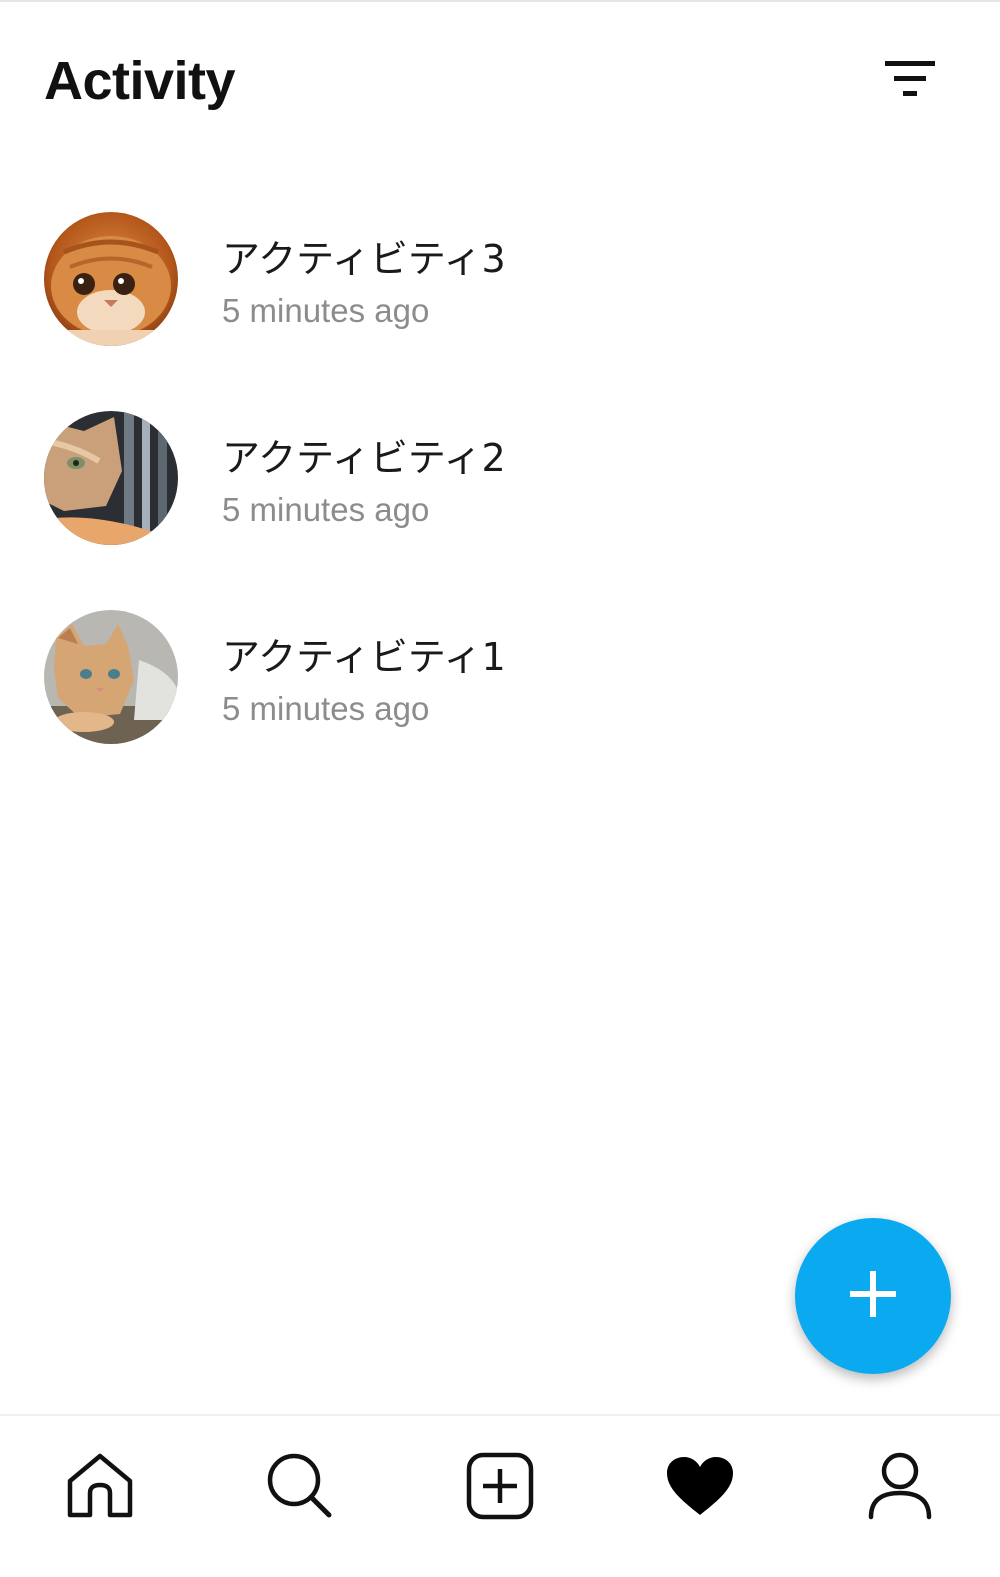 The width and height of the screenshot is (1000, 1577). What do you see at coordinates (500, 709) in the screenshot?
I see `list-item: アクティビティ1 5 minutes ago` at bounding box center [500, 709].